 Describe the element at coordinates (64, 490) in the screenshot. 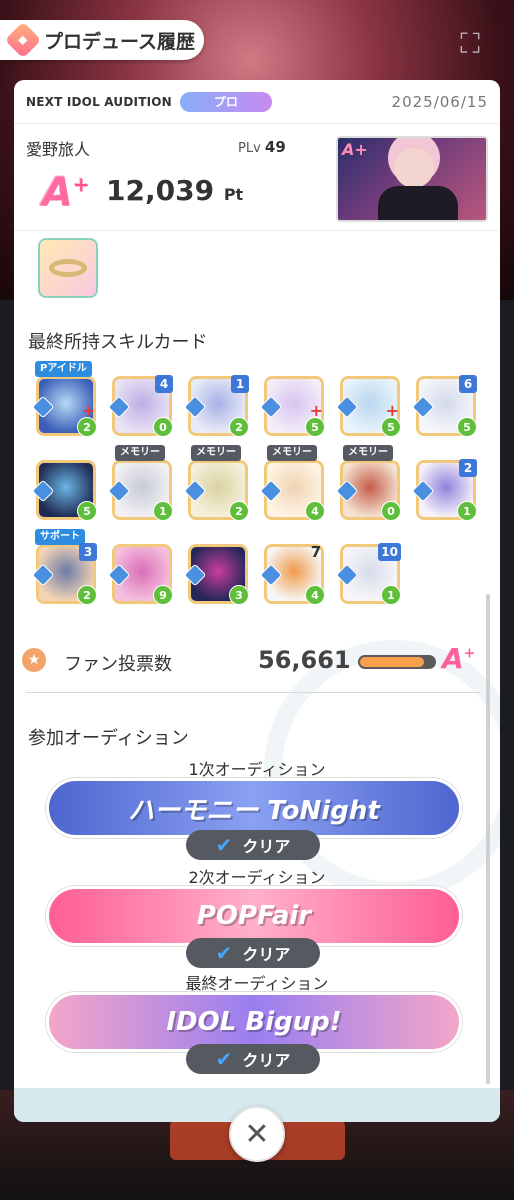

I see `skill-card: 5` at that location.